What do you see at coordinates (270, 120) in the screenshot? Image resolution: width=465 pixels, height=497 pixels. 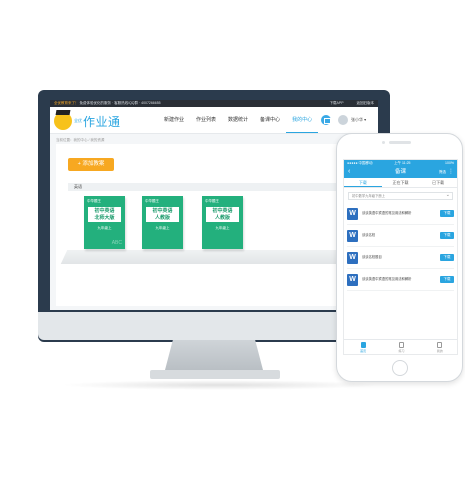 I see `nav-lesson-center: 备课中心` at bounding box center [270, 120].